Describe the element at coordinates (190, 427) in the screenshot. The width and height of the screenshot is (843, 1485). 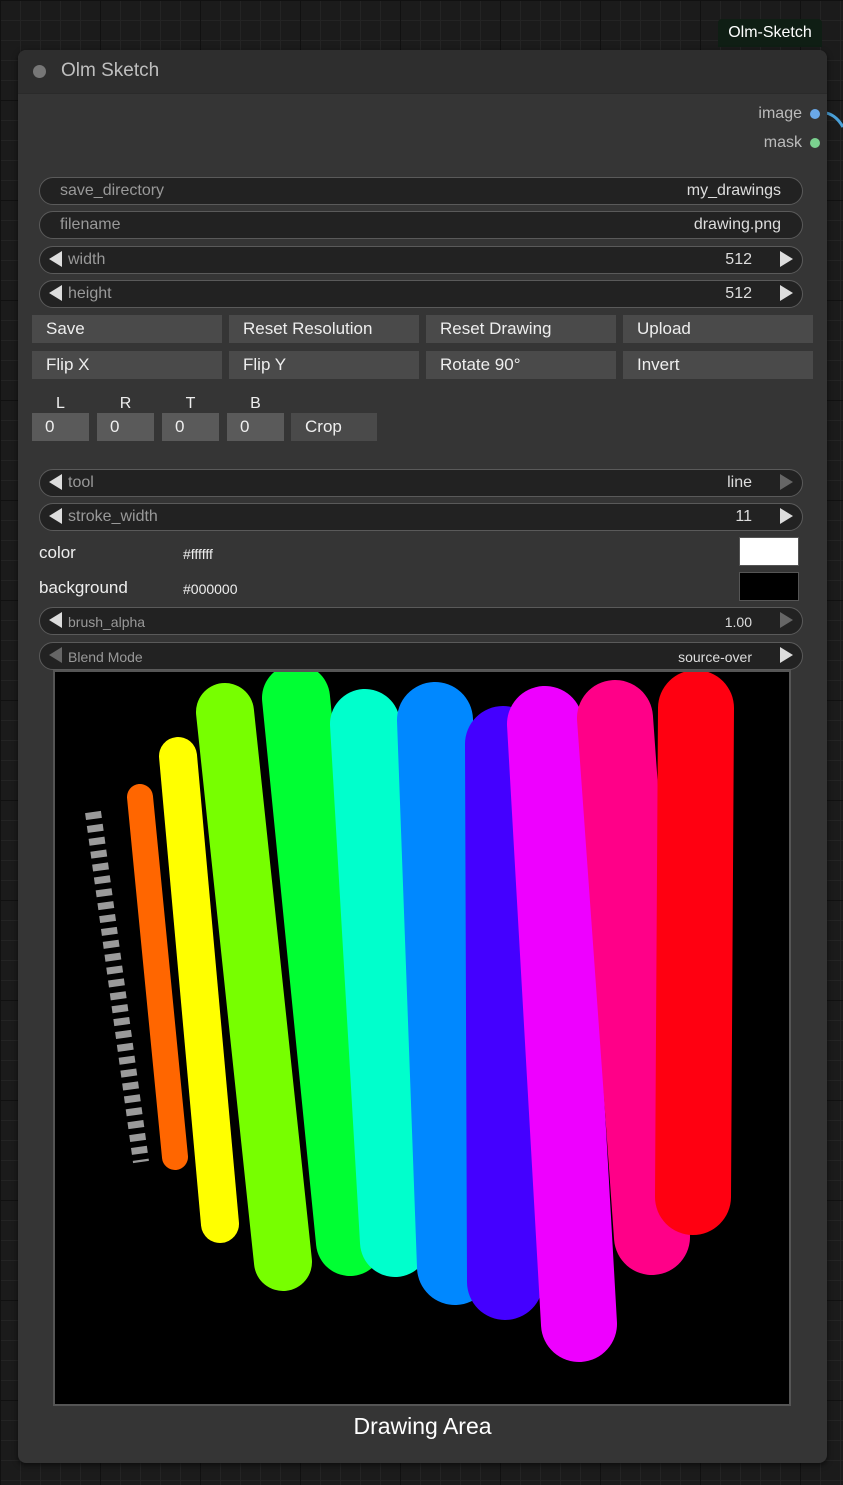
I see `crop-top-input: 0` at that location.